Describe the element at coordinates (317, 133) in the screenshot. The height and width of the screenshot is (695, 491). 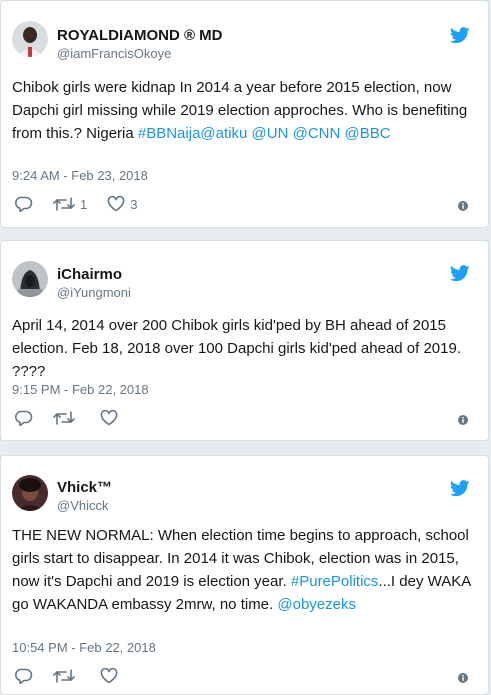
I see `tweet-link: @CNN` at that location.